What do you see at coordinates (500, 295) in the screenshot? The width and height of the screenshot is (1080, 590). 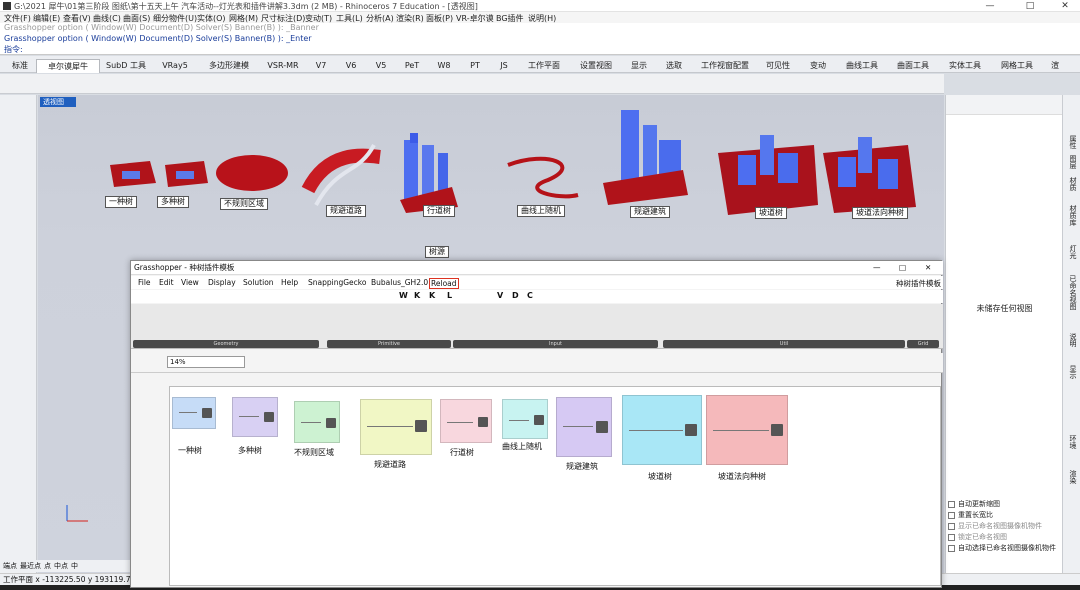 I see `gh-comp-v: V` at bounding box center [500, 295].